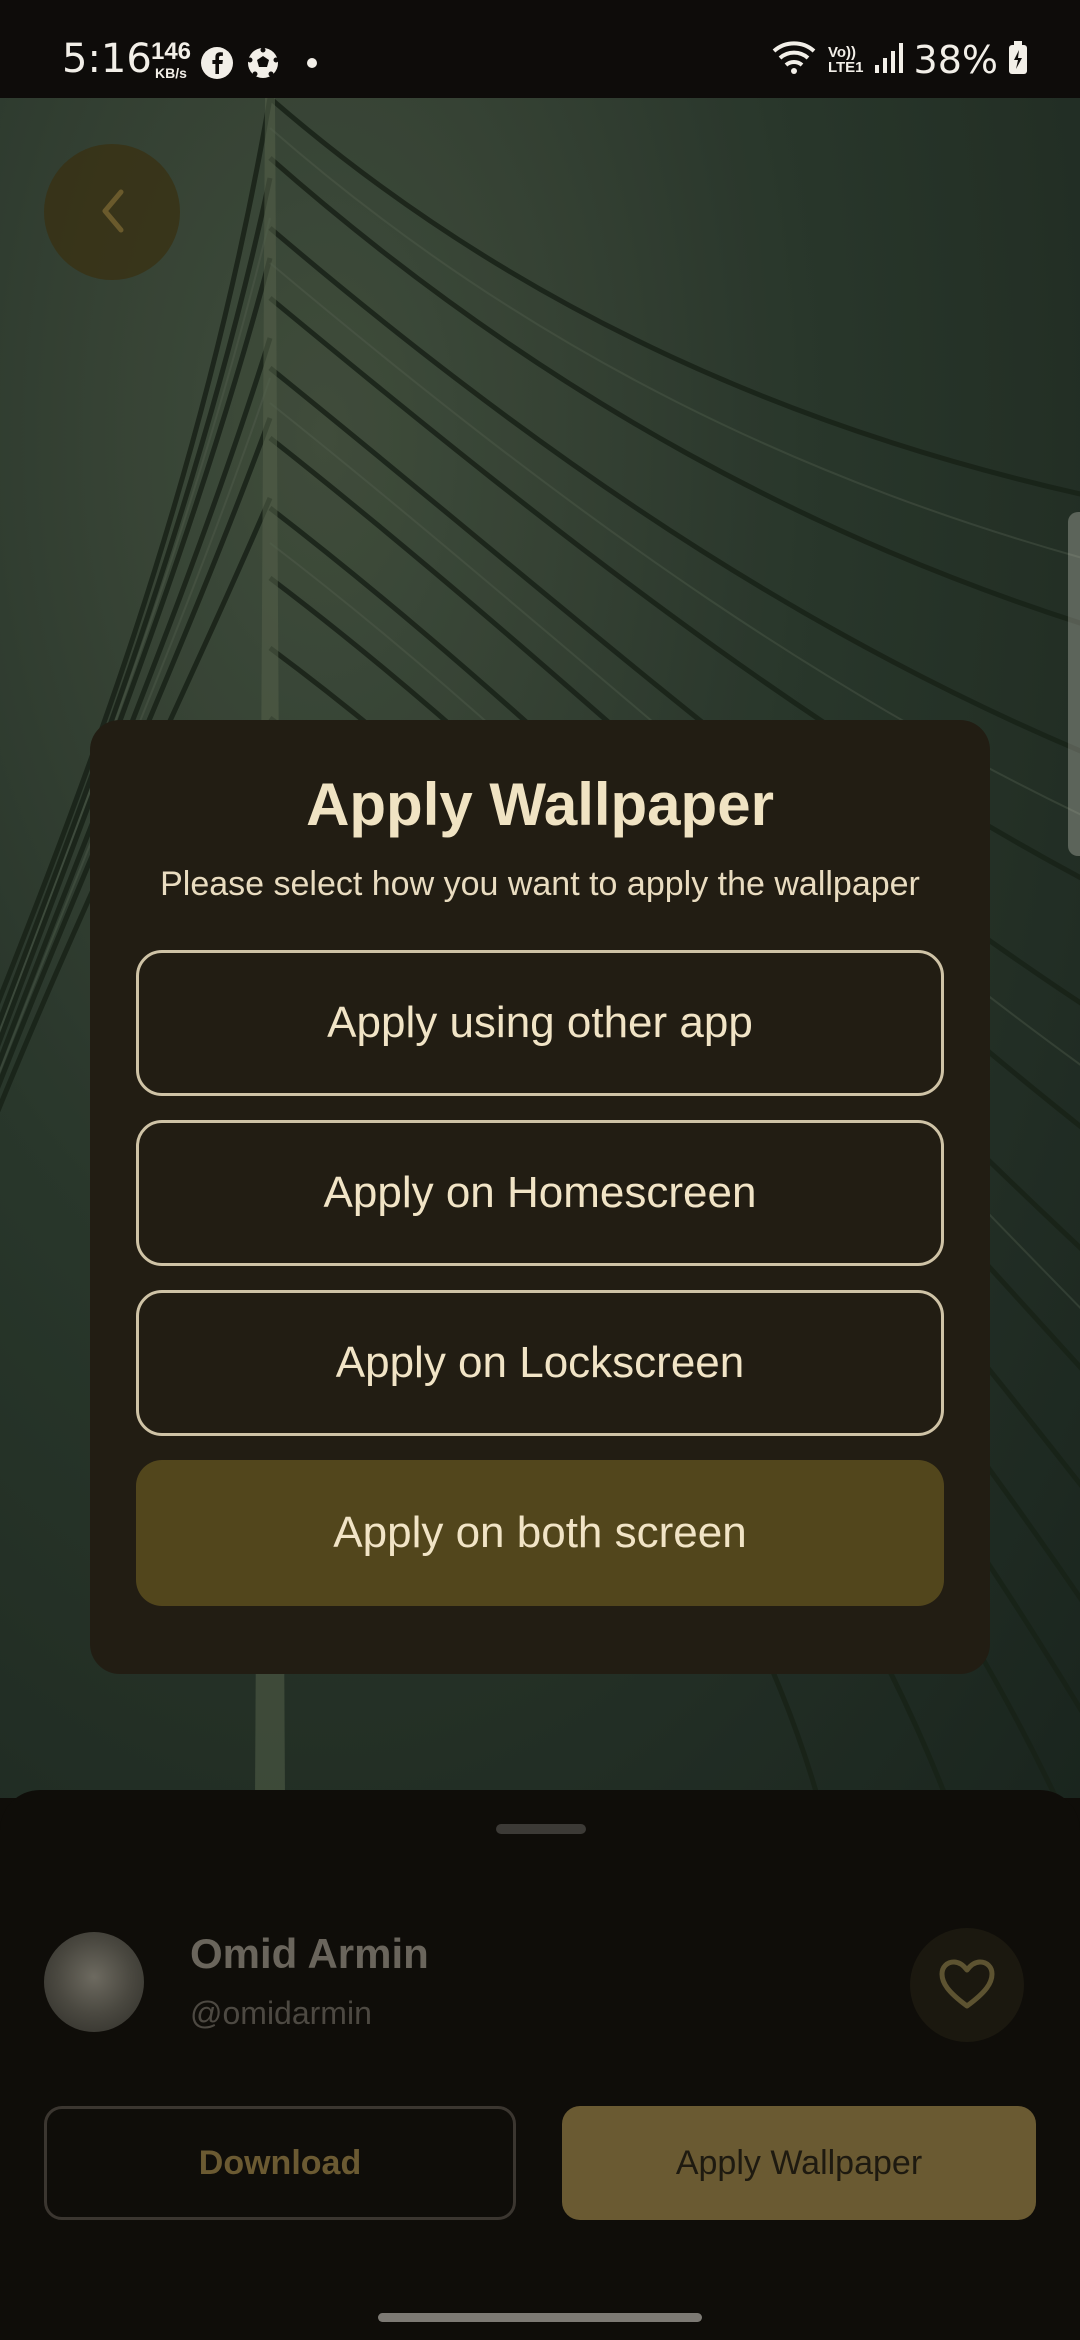 The width and height of the screenshot is (1080, 2340). Describe the element at coordinates (107, 59) in the screenshot. I see `status-time: 5:16` at that location.